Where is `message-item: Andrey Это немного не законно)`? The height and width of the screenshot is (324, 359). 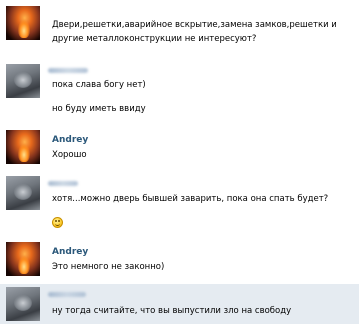 message-item: Andrey Это немного не законно) is located at coordinates (179, 261).